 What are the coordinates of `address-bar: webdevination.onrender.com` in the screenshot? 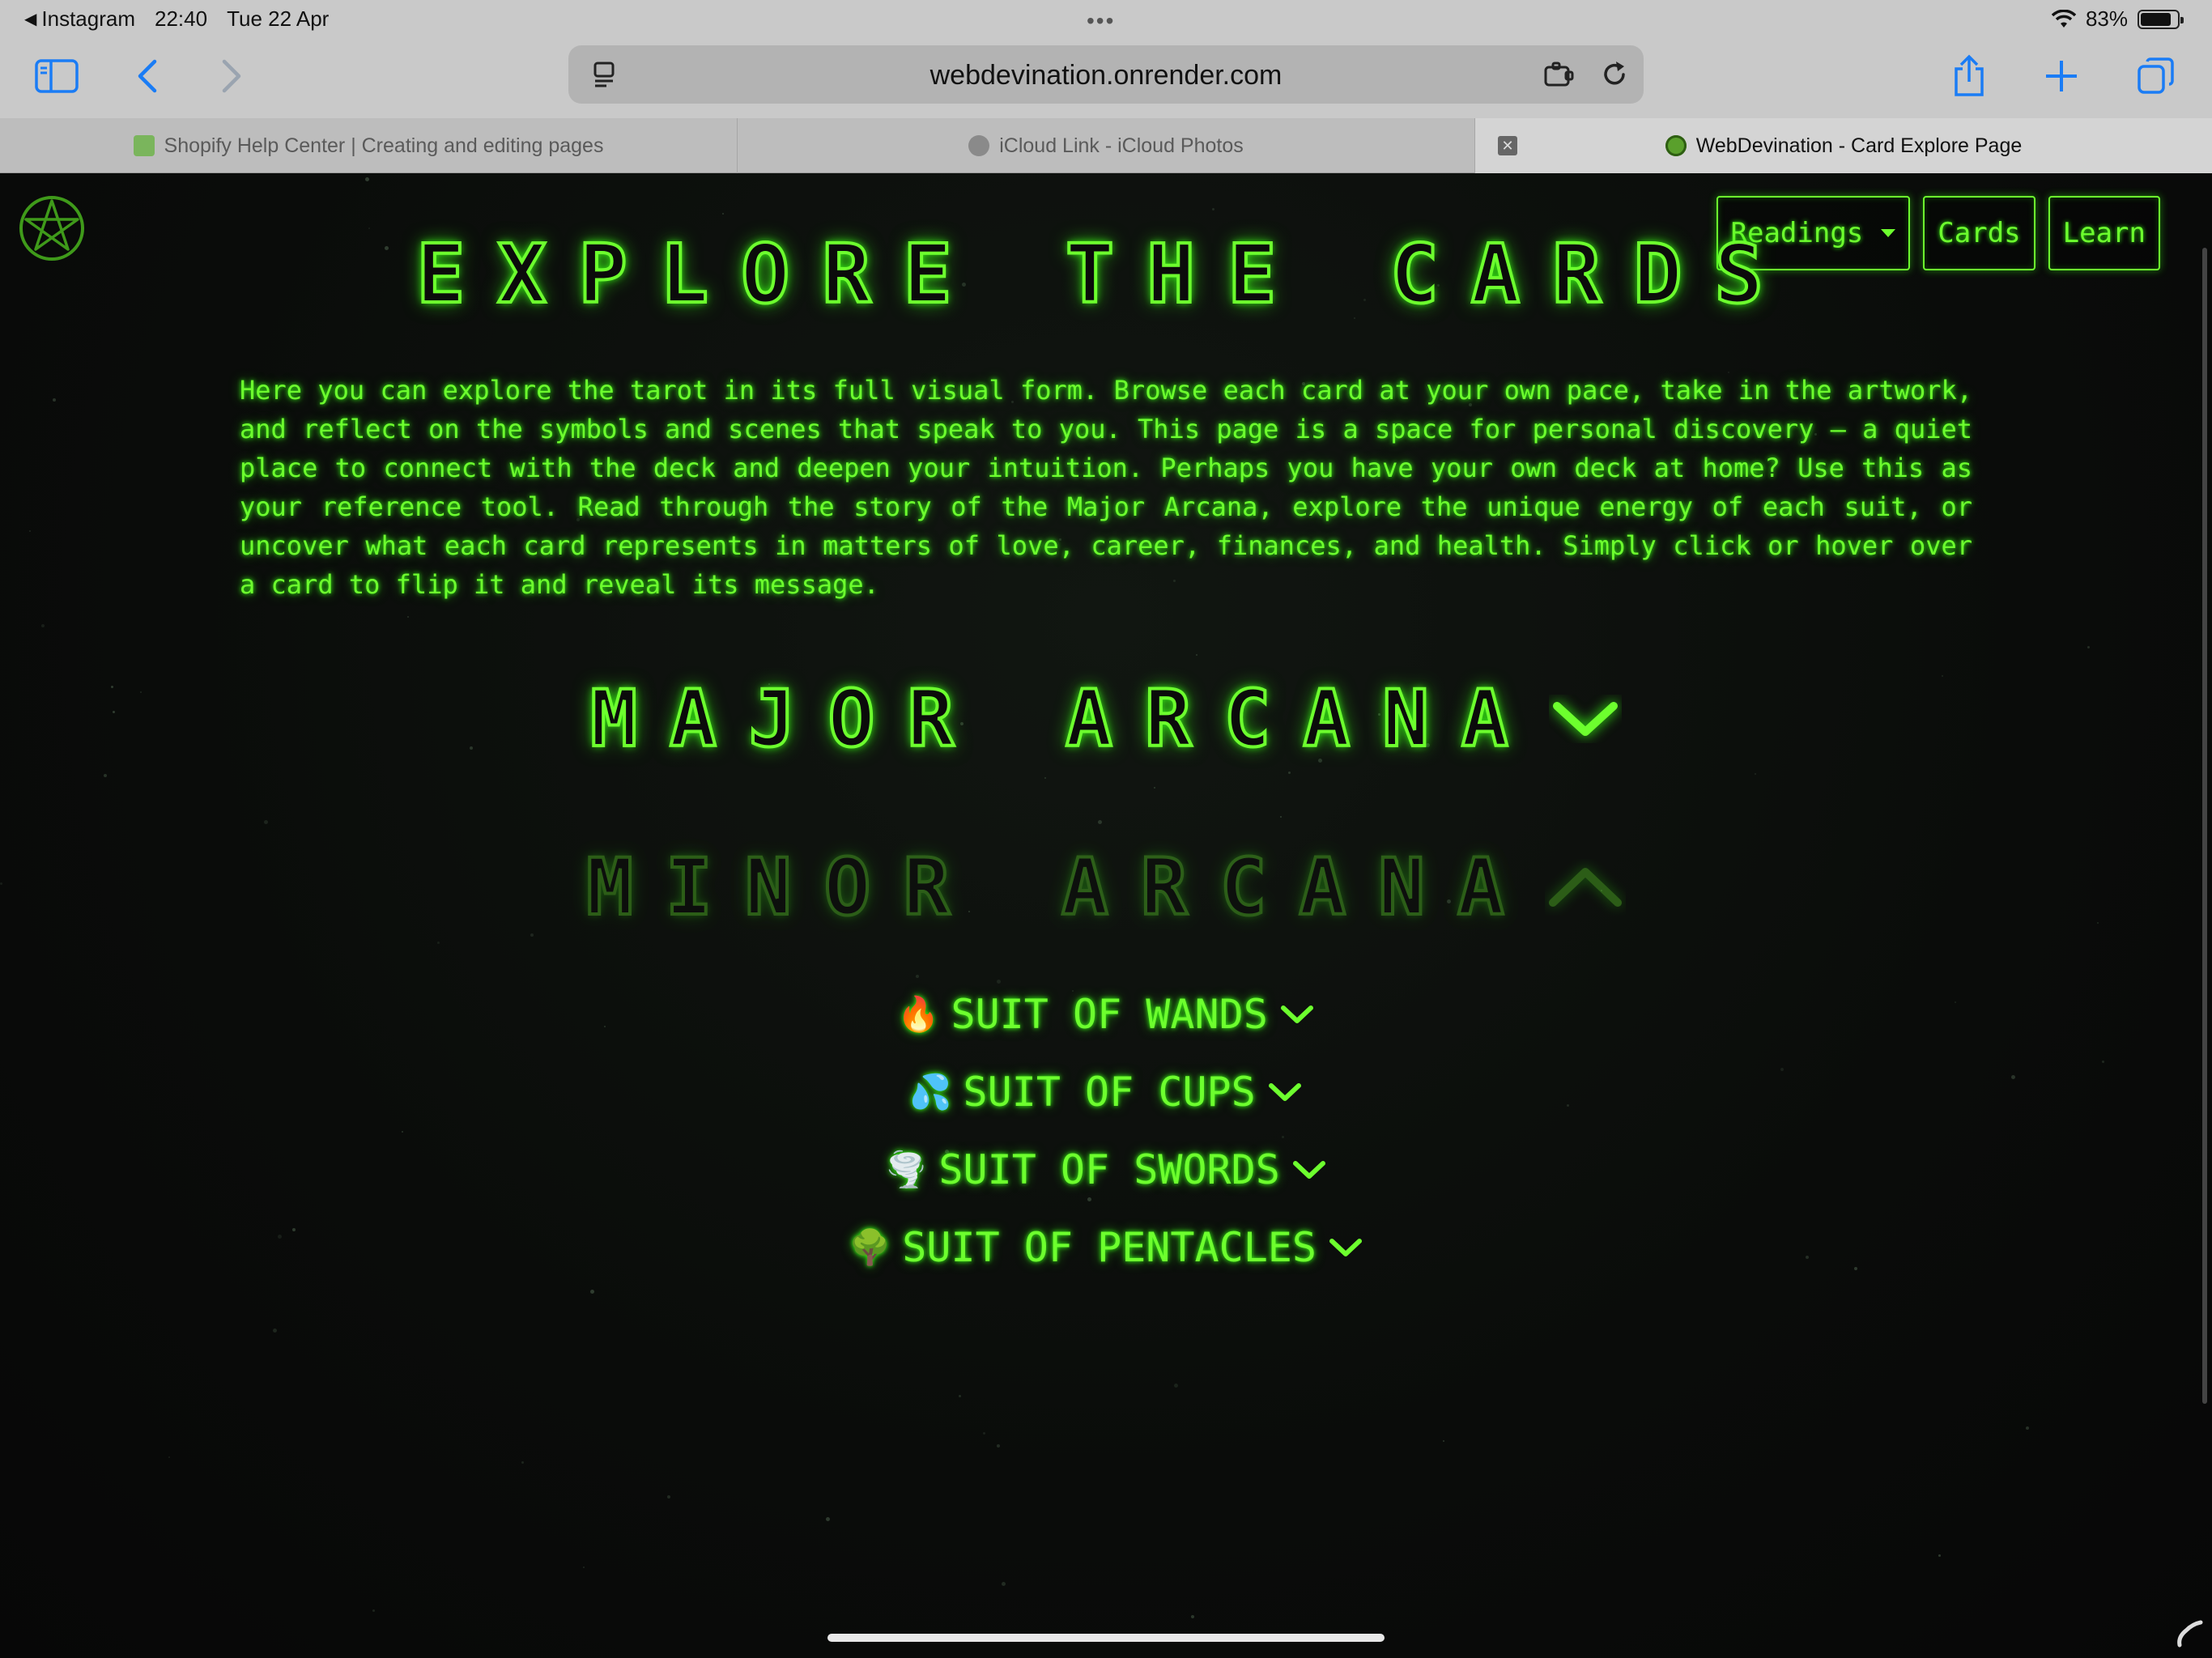 It's located at (1106, 74).